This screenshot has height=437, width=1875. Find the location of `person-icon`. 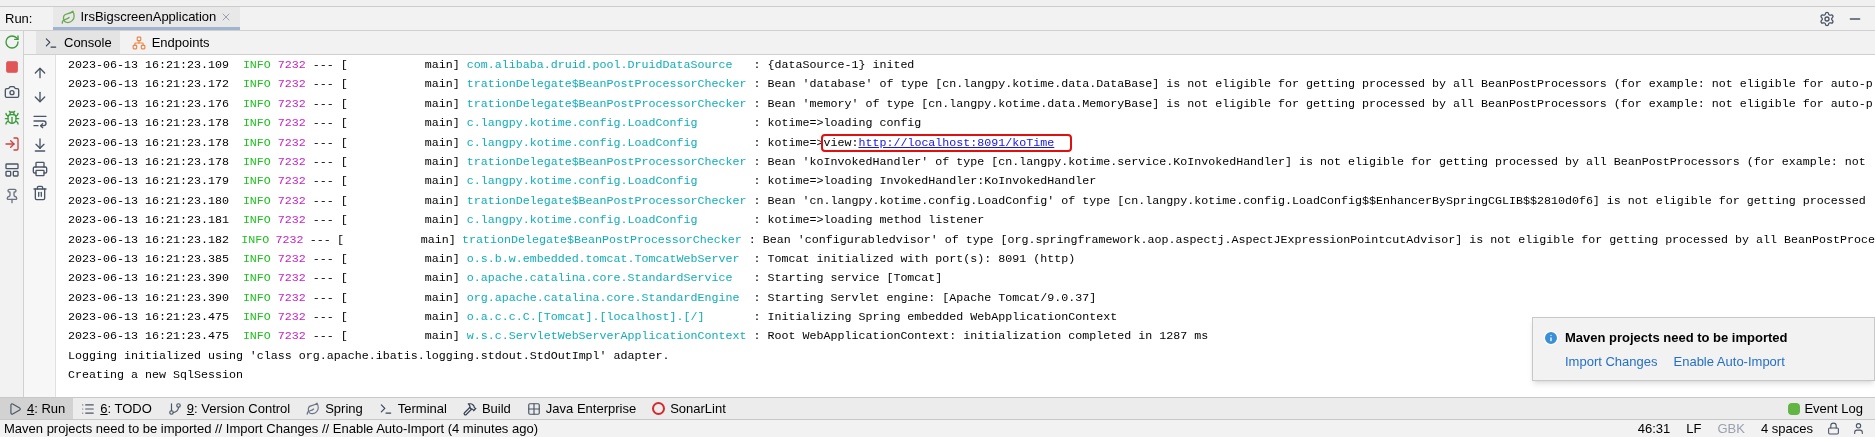

person-icon is located at coordinates (1858, 428).